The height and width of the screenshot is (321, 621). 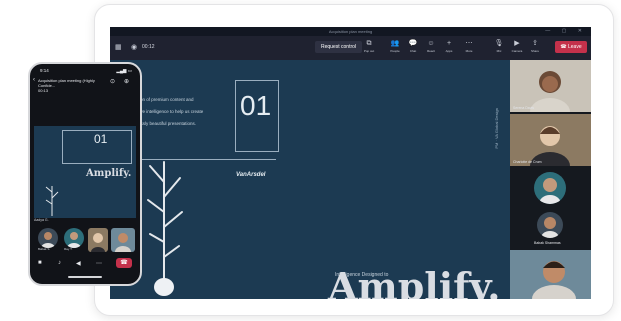 I want to click on chat-button: 💬 Chat, so click(x=413, y=46).